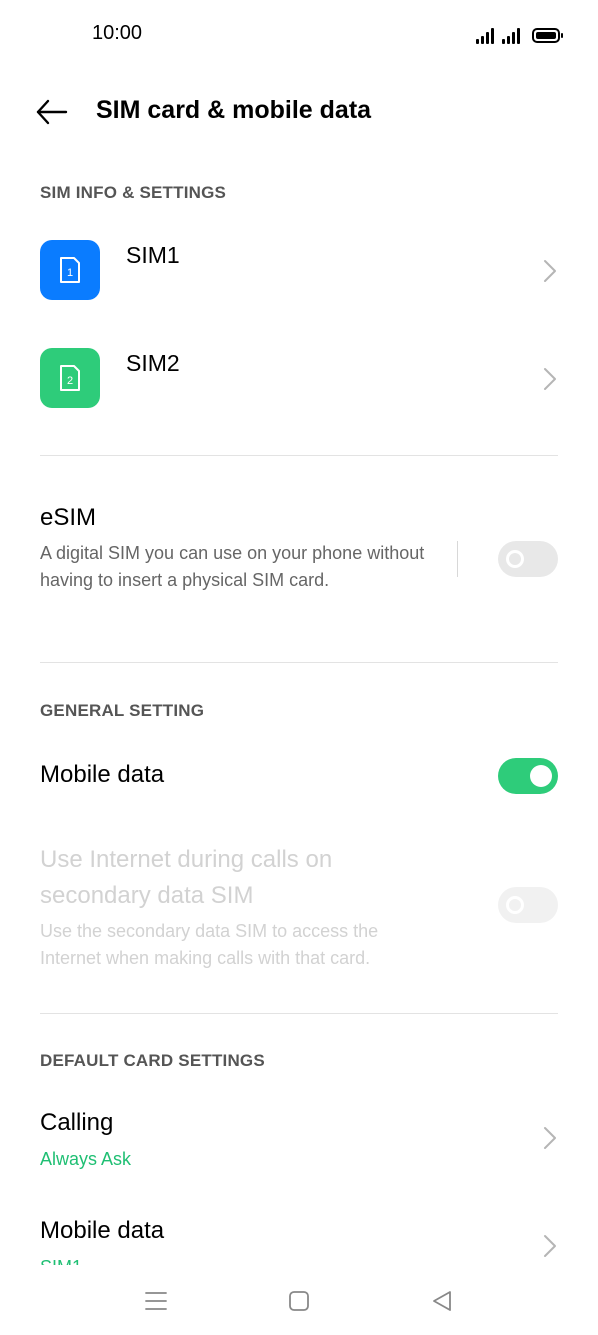 The height and width of the screenshot is (1335, 598). What do you see at coordinates (122, 710) in the screenshot?
I see `section-label-general: GENERAL SETTING` at bounding box center [122, 710].